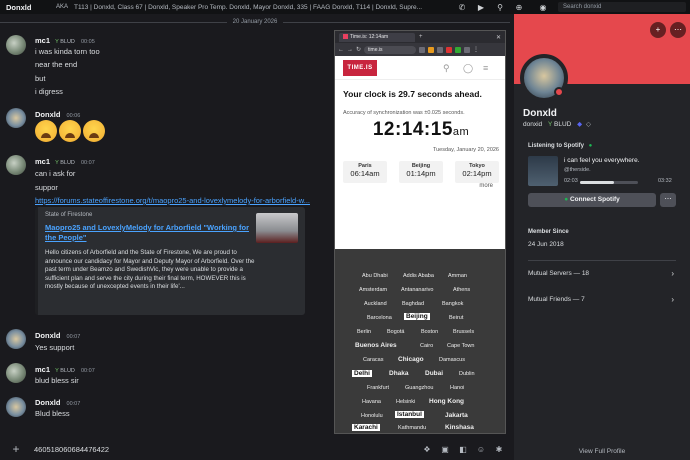 The image size is (690, 460). What do you see at coordinates (360, 68) in the screenshot?
I see `timeis-logo: TIME.IS` at bounding box center [360, 68].